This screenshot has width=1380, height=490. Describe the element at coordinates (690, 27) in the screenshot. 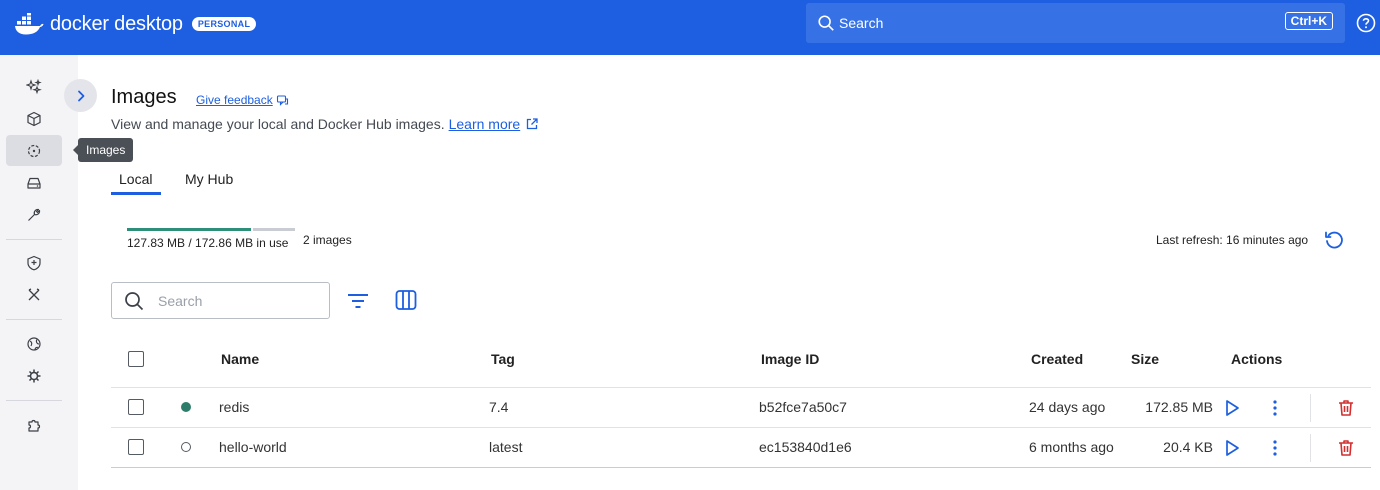

I see `top-header: docker desktop PERSONAL Search Ctrl+K` at that location.